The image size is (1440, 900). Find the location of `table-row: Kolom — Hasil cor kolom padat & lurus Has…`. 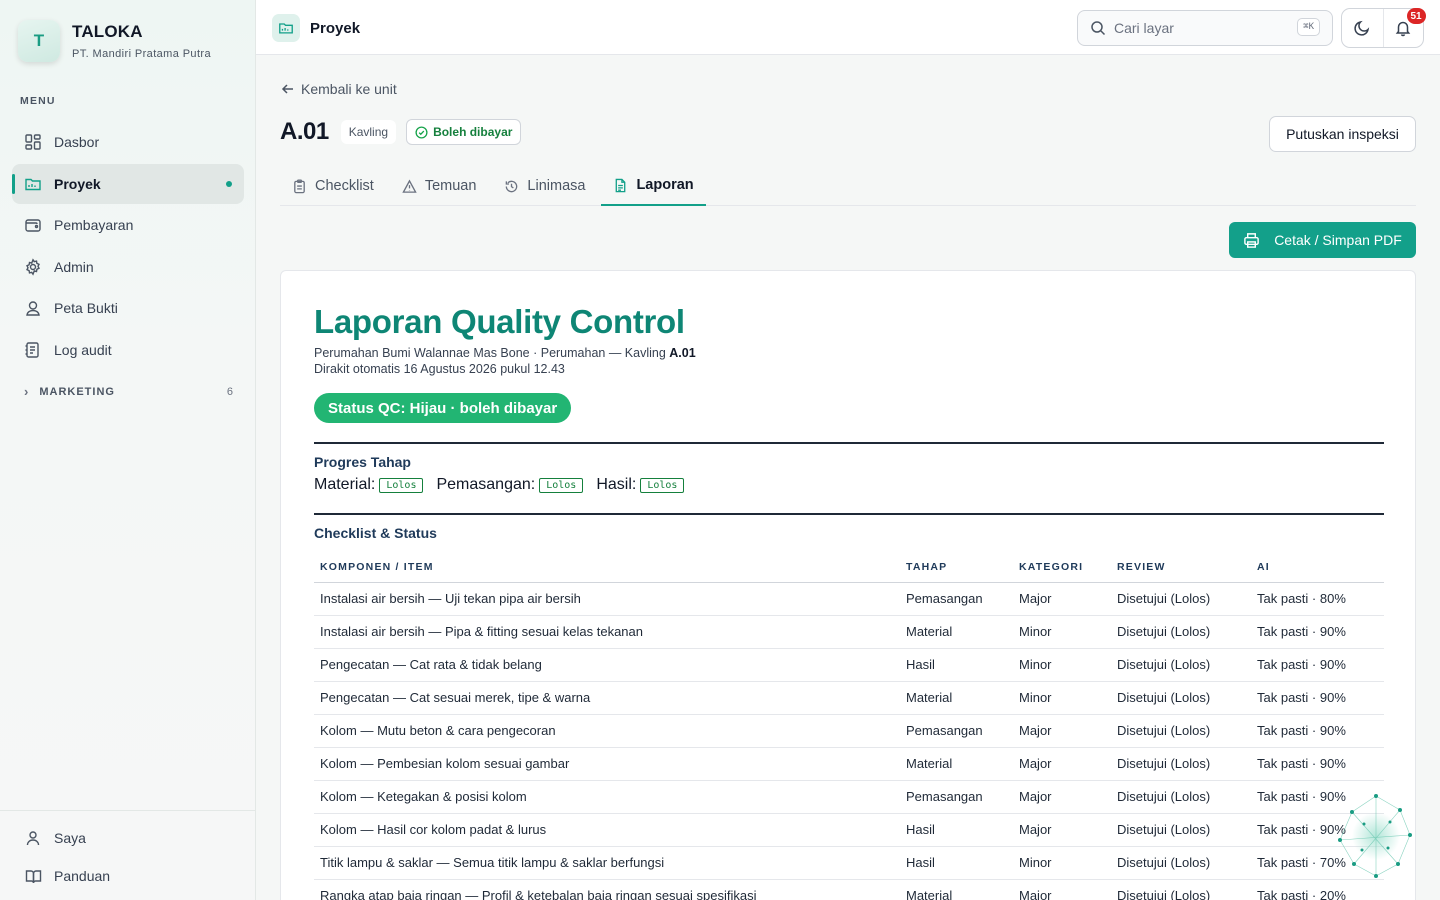

table-row: Kolom — Hasil cor kolom padat & lurus Has… is located at coordinates (849, 830).